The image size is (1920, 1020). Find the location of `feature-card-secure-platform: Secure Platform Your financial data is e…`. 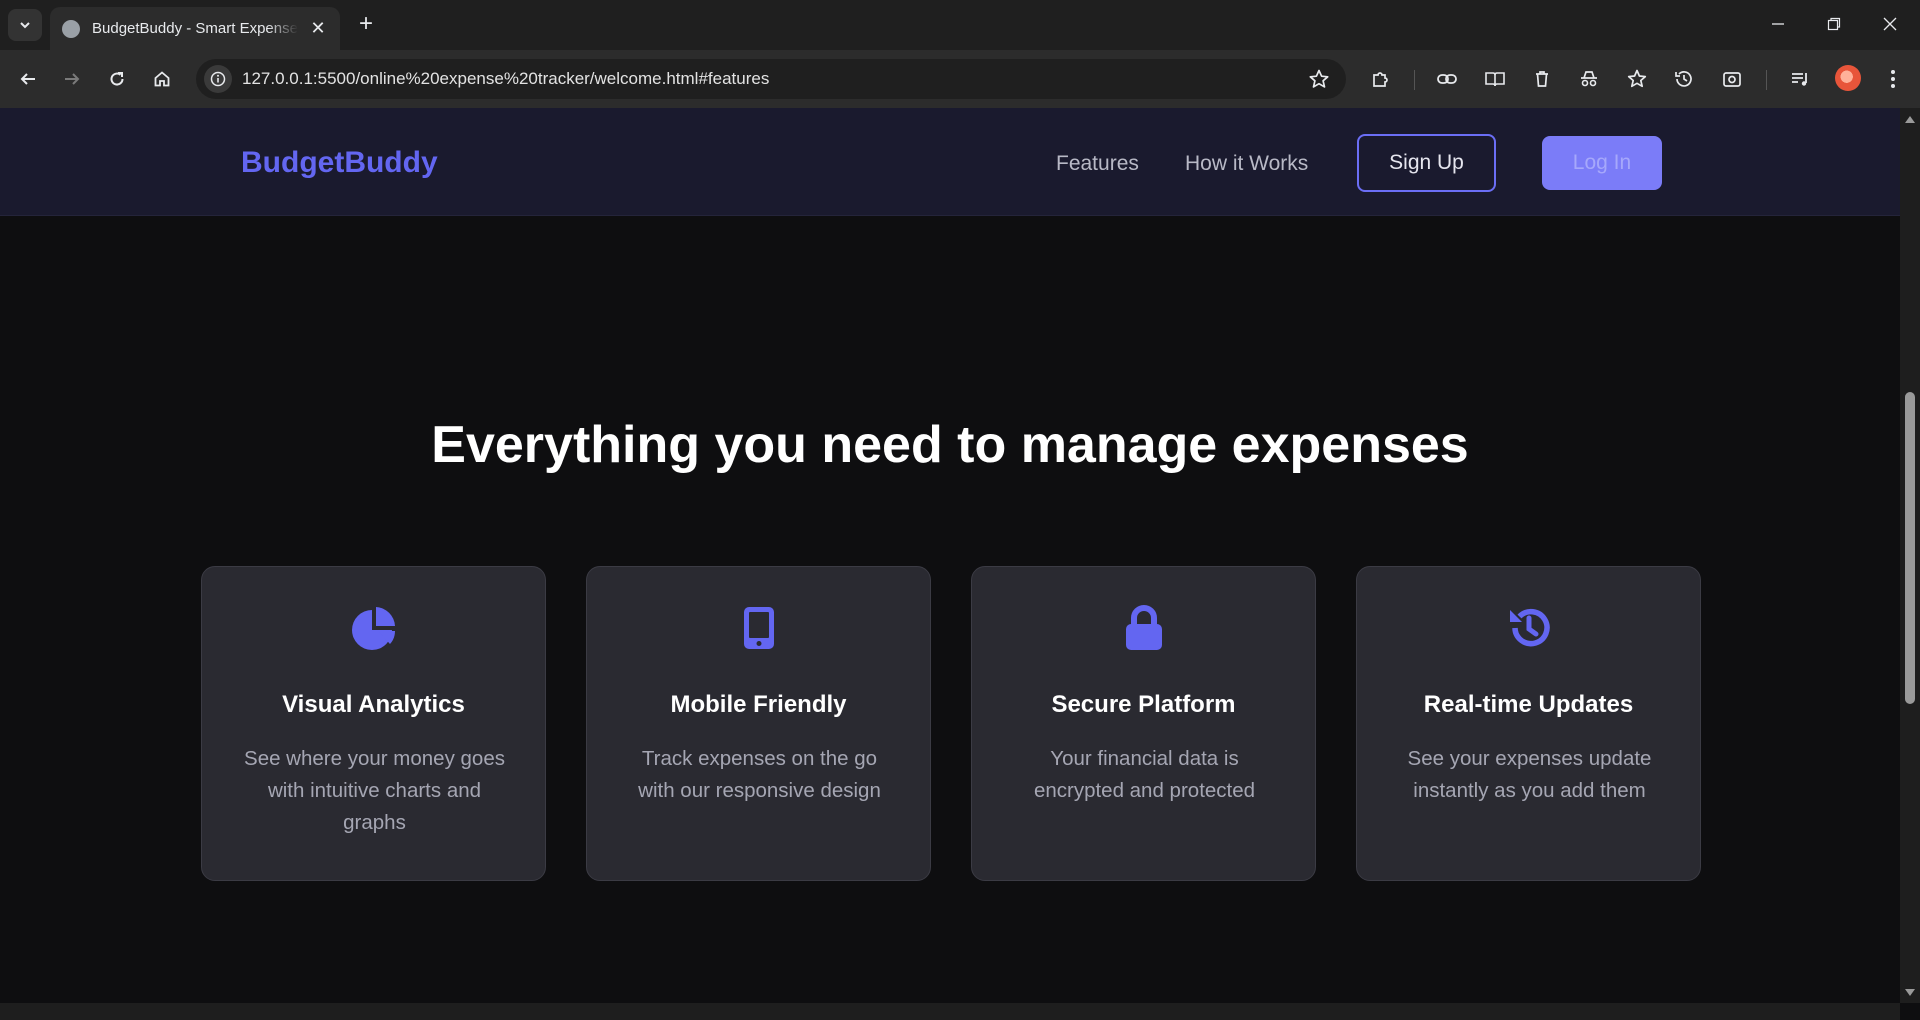

feature-card-secure-platform: Secure Platform Your financial data is e… is located at coordinates (1143, 723).